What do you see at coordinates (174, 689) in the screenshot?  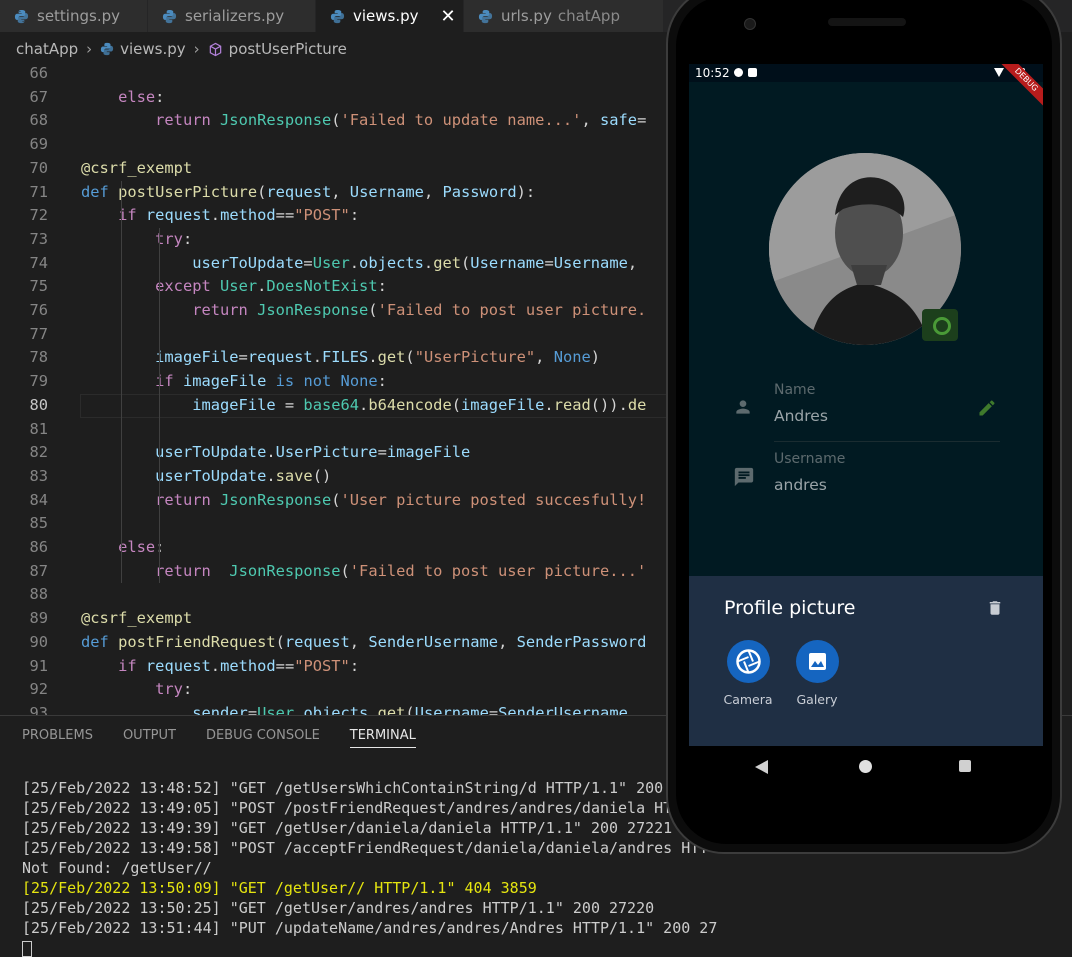 I see `code-text: try:` at bounding box center [174, 689].